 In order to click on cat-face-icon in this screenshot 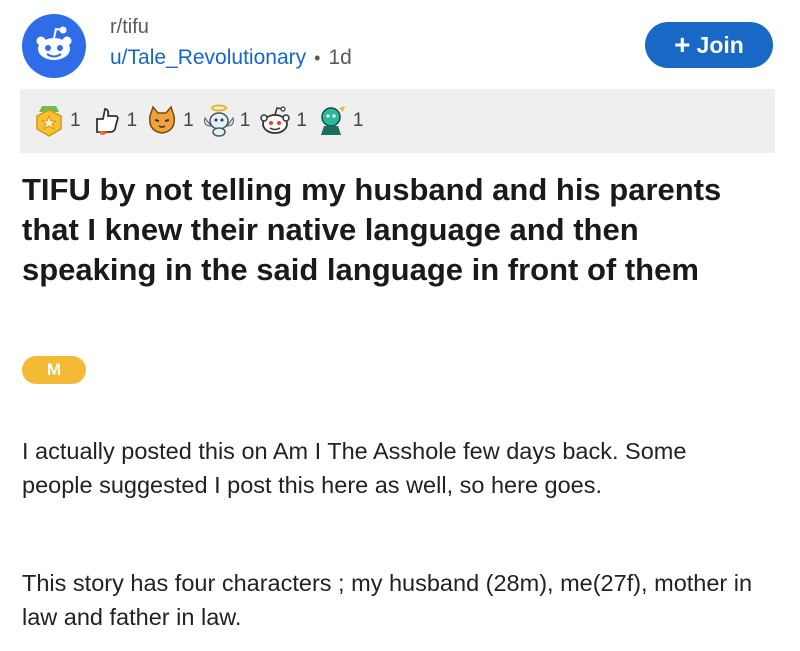, I will do `click(162, 119)`.